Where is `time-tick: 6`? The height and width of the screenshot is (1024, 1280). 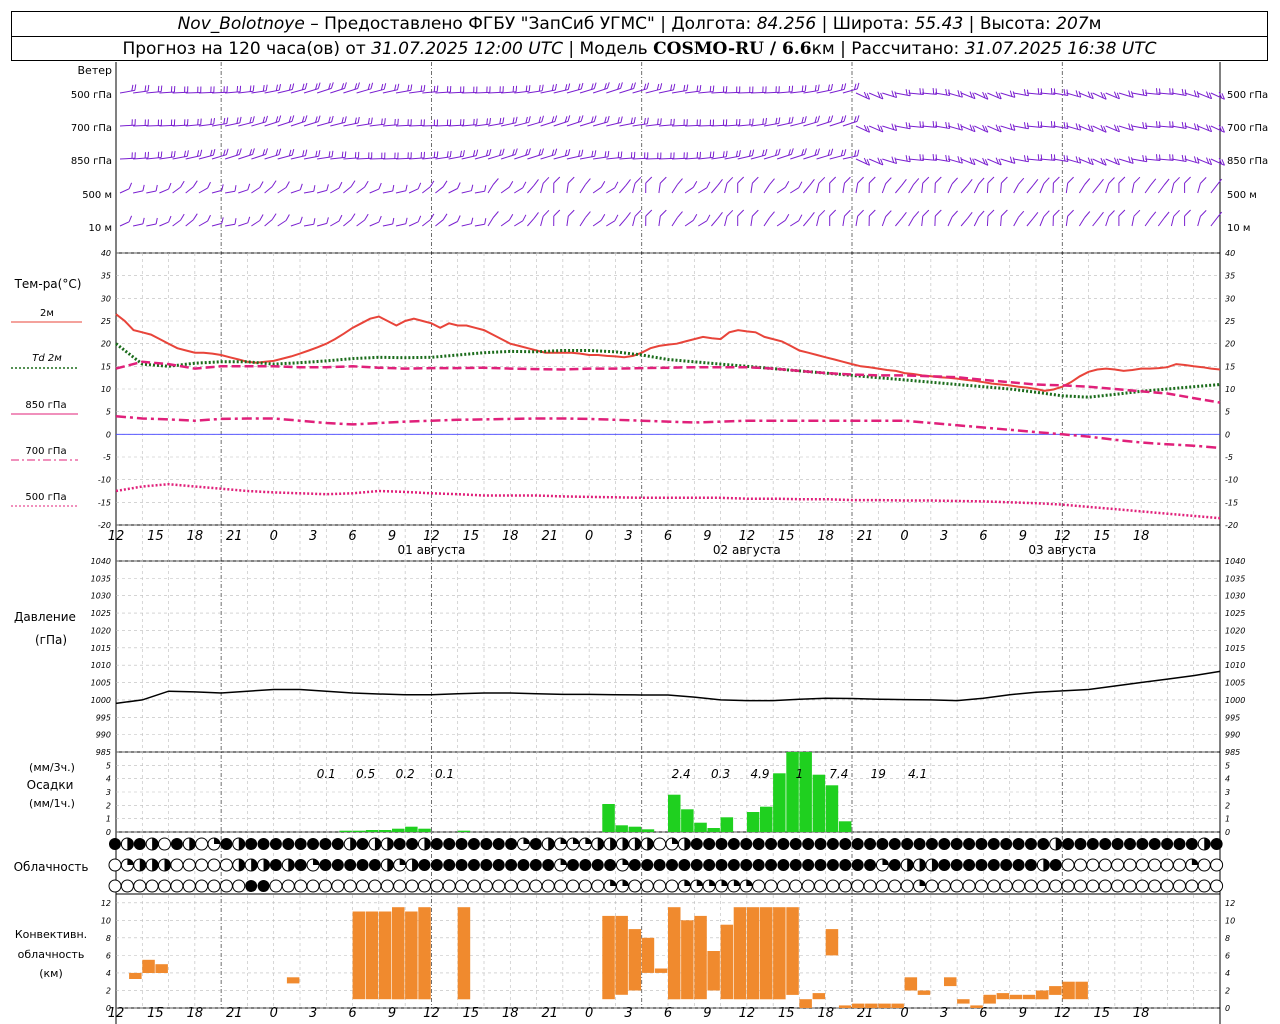
time-tick: 6 is located at coordinates (983, 1013).